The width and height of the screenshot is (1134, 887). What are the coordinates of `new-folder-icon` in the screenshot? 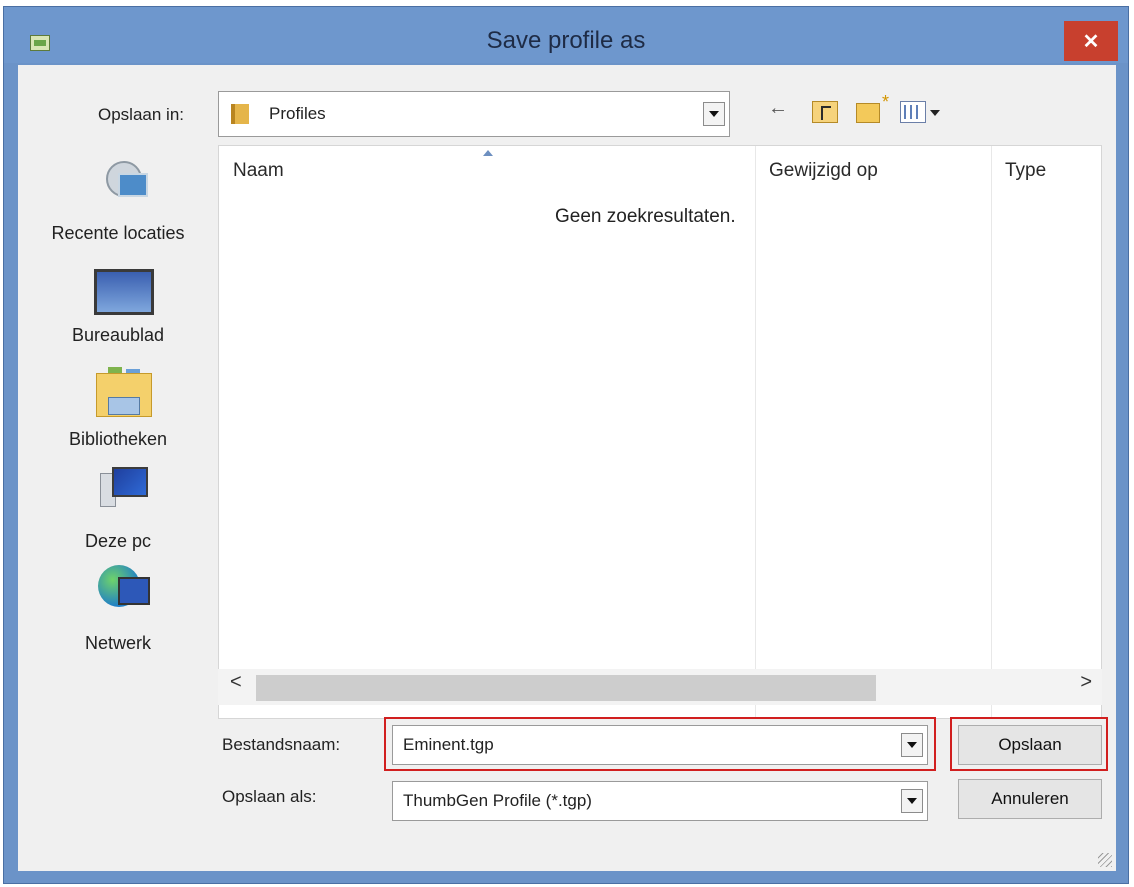 It's located at (872, 107).